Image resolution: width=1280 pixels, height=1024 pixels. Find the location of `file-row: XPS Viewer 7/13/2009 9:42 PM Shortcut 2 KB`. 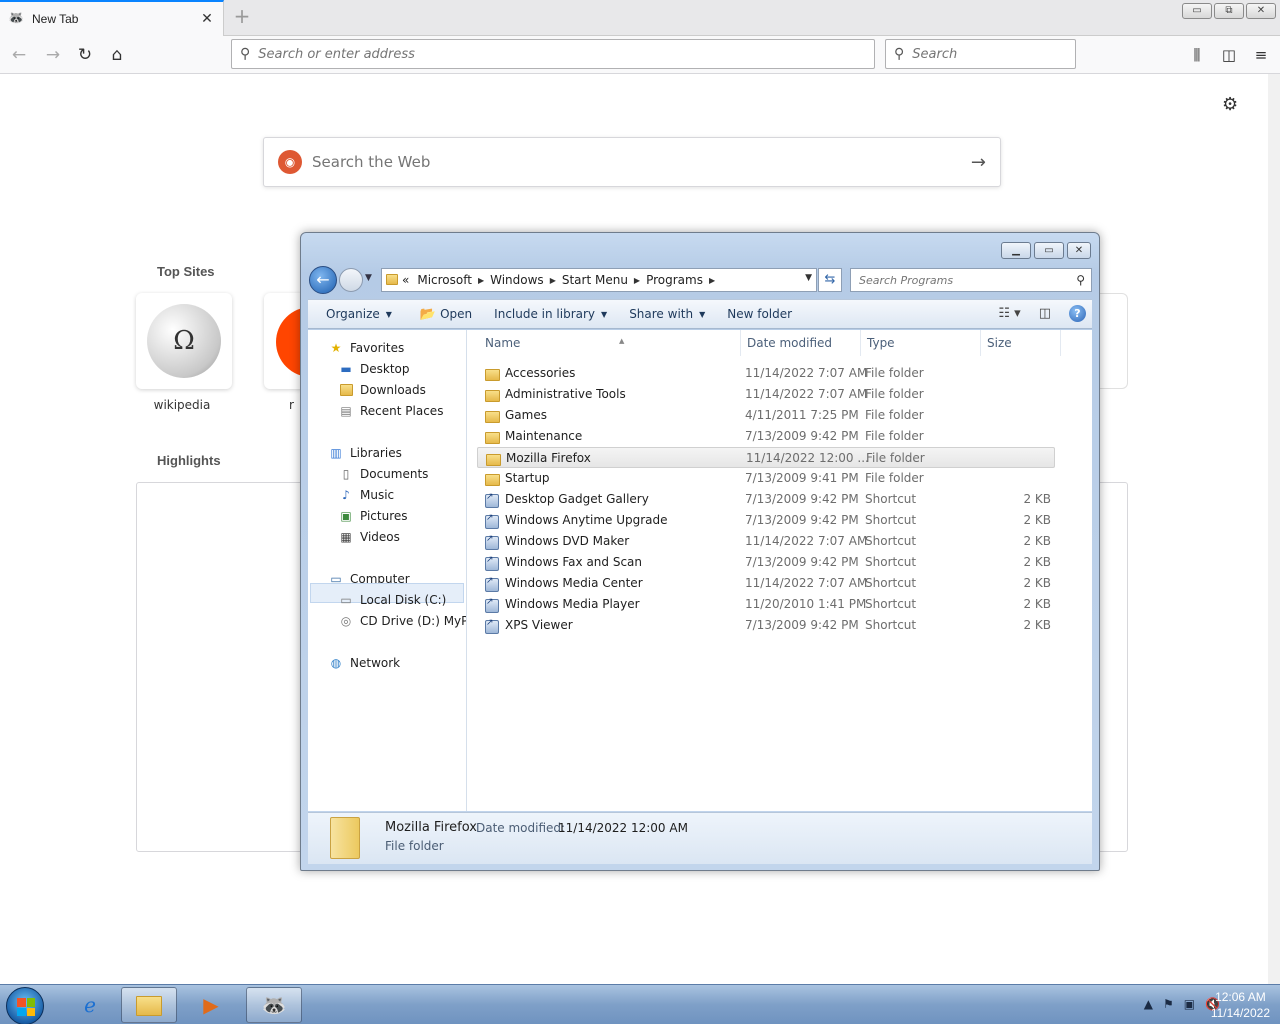

file-row: XPS Viewer 7/13/2009 9:42 PM Shortcut 2 KB is located at coordinates (766, 625).